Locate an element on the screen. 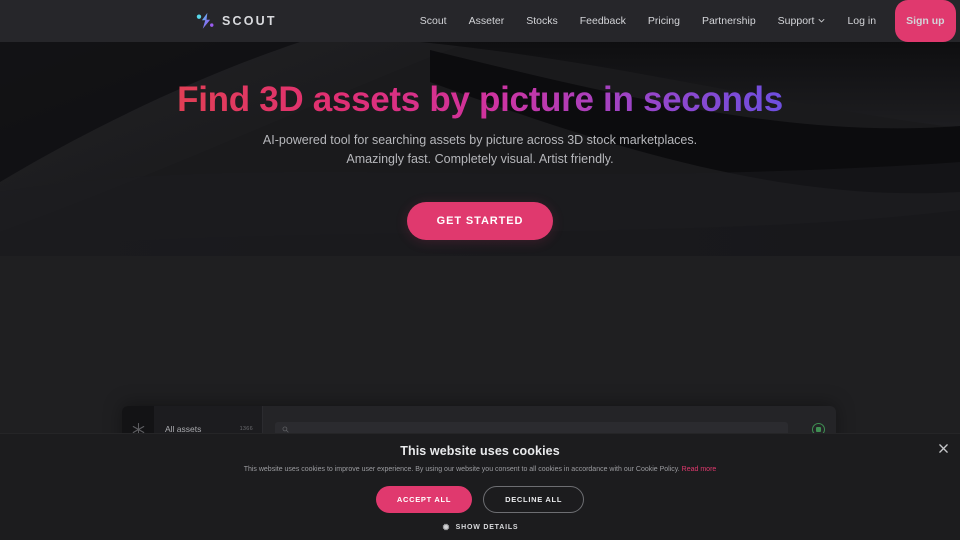 The height and width of the screenshot is (540, 960). logo: SCOUT is located at coordinates (236, 21).